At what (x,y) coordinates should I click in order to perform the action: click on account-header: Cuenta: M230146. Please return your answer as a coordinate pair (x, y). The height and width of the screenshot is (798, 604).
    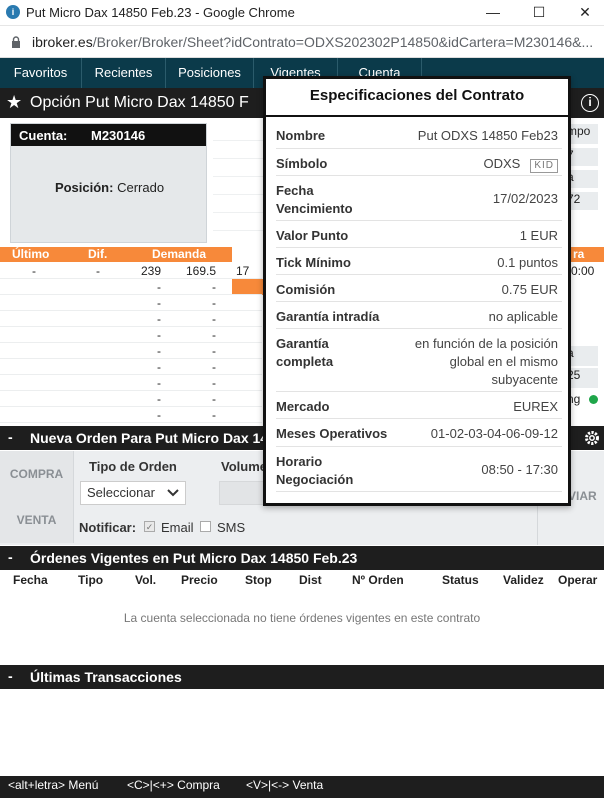
    Looking at the image, I should click on (108, 135).